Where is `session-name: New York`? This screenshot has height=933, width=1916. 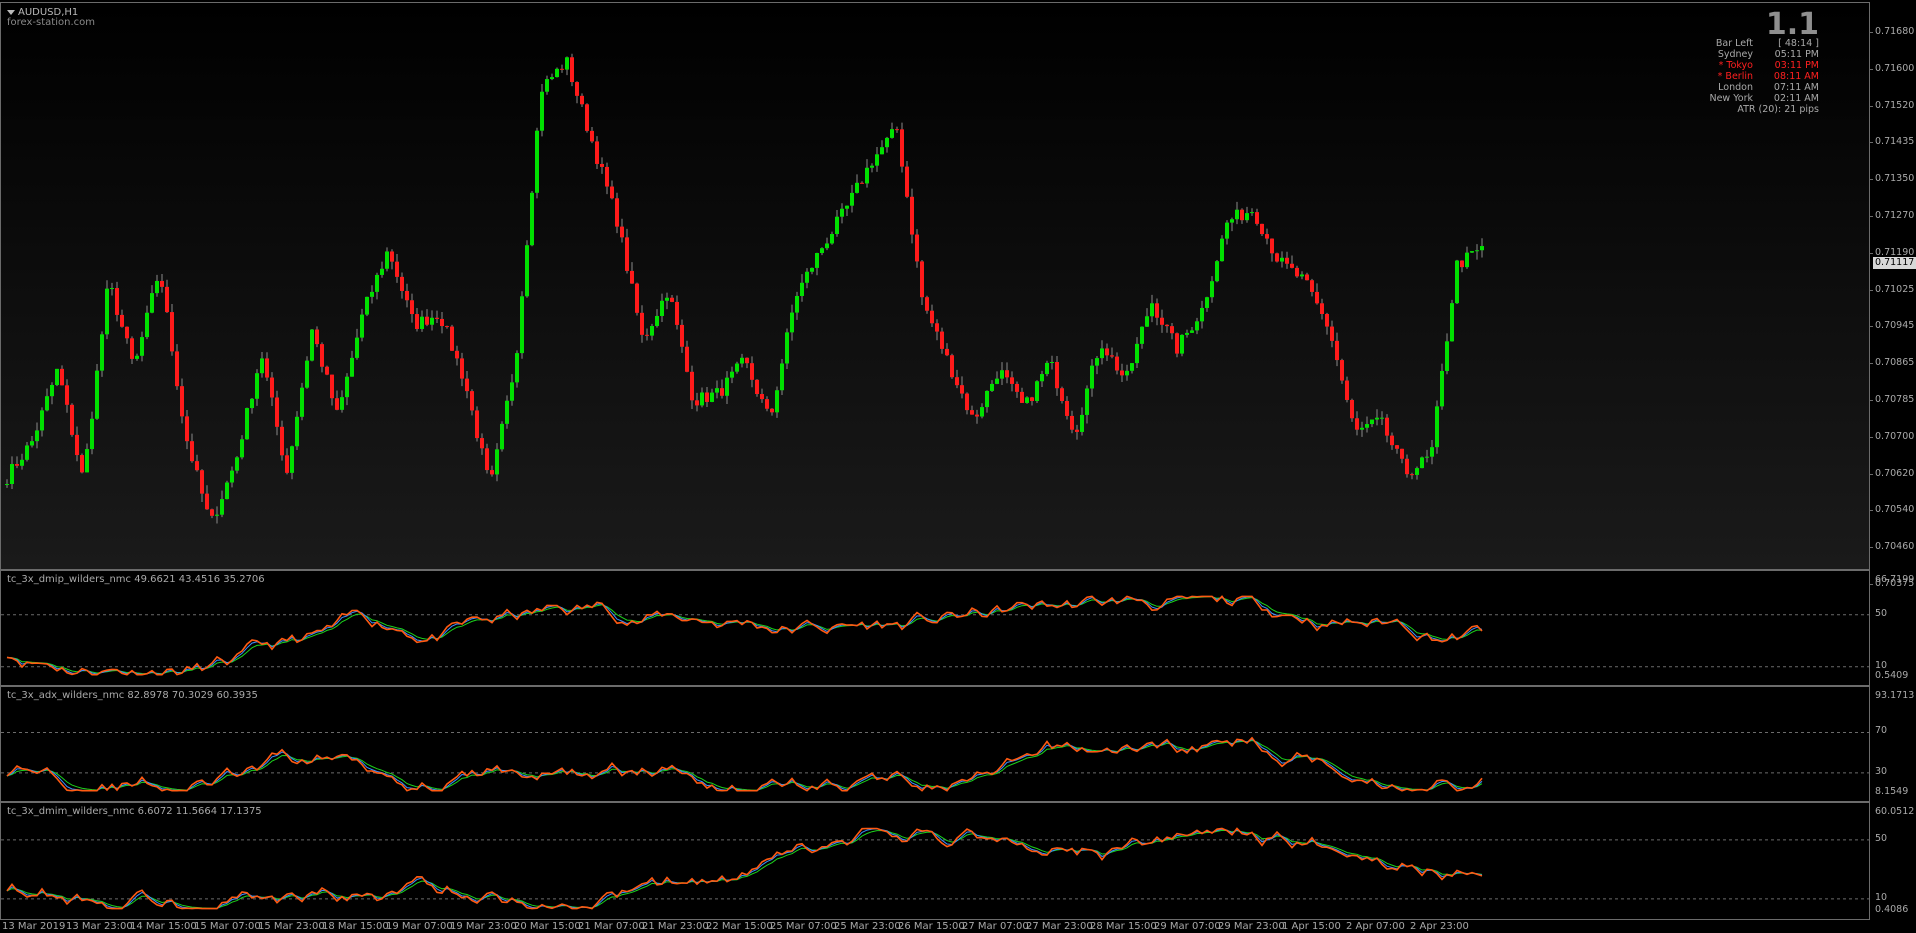 session-name: New York is located at coordinates (1731, 98).